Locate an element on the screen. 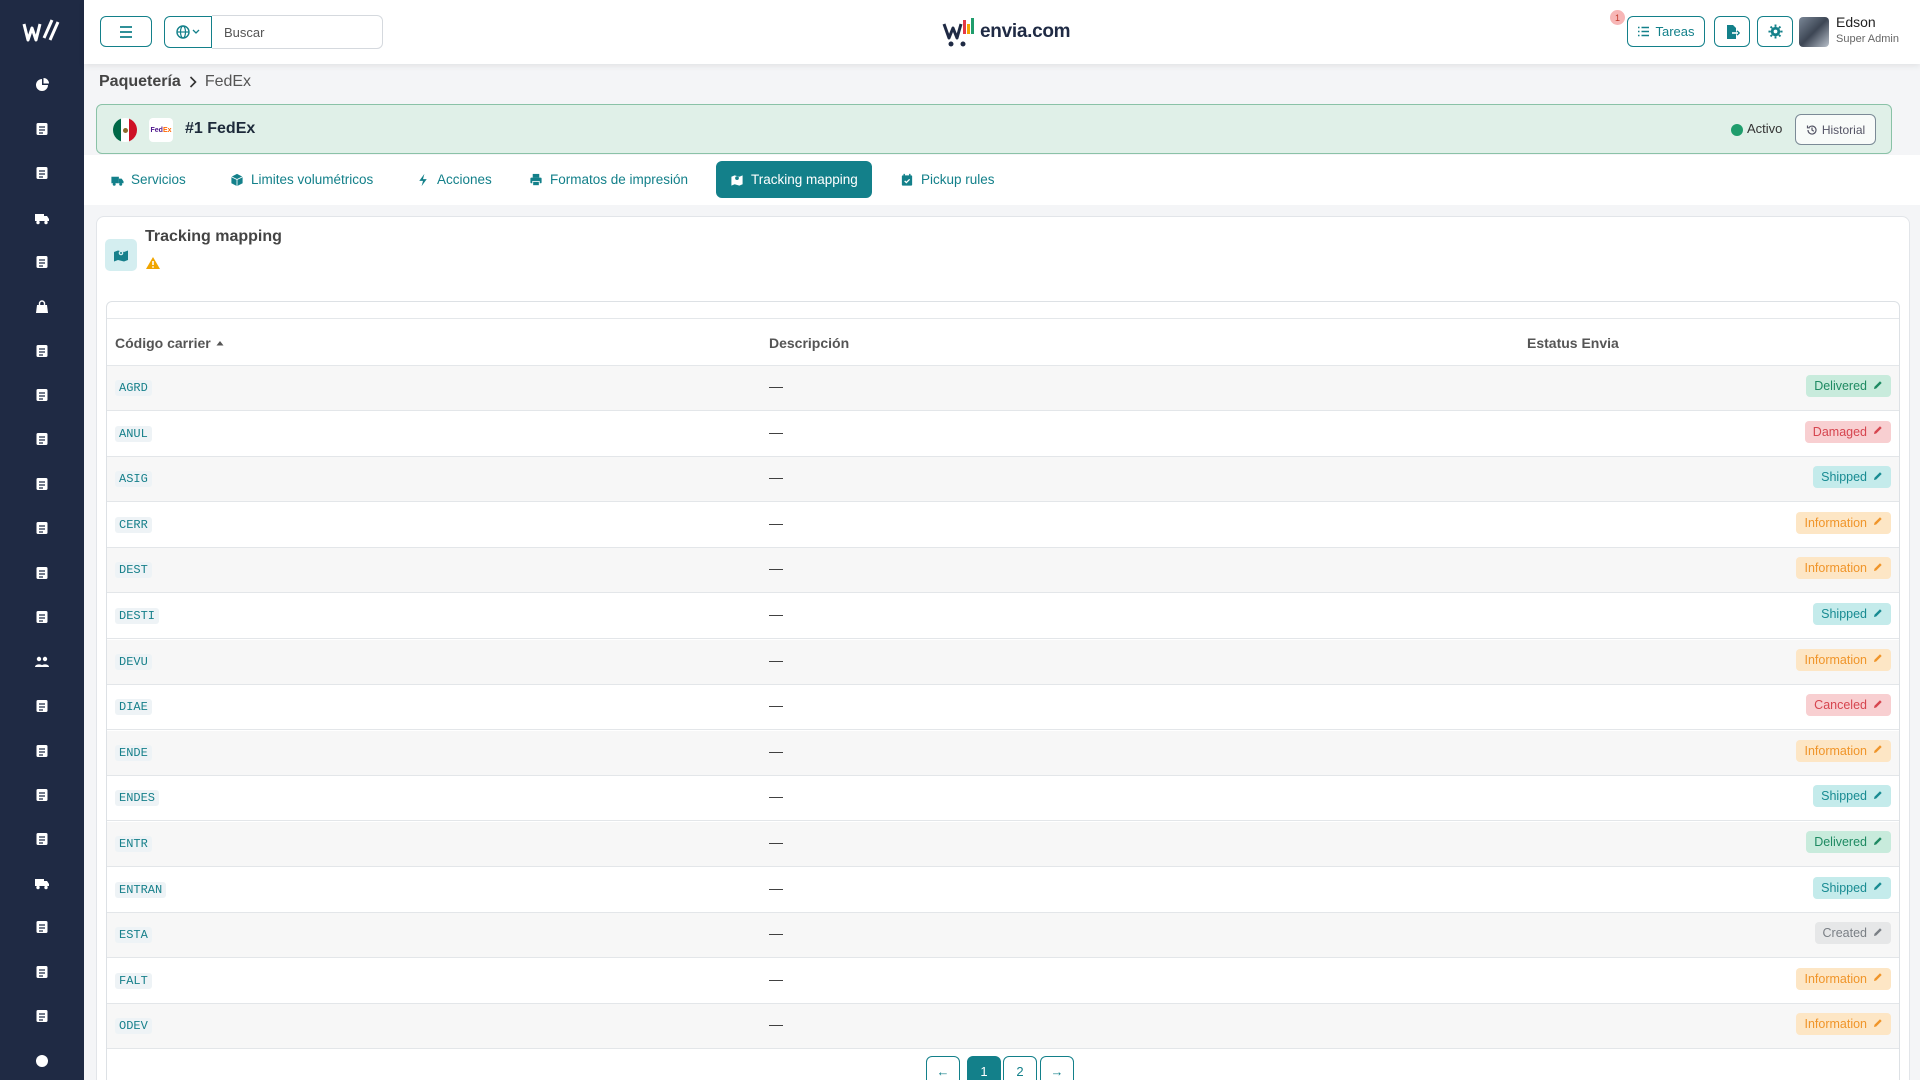 The height and width of the screenshot is (1080, 1920). status-label: Damaged is located at coordinates (1839, 431).